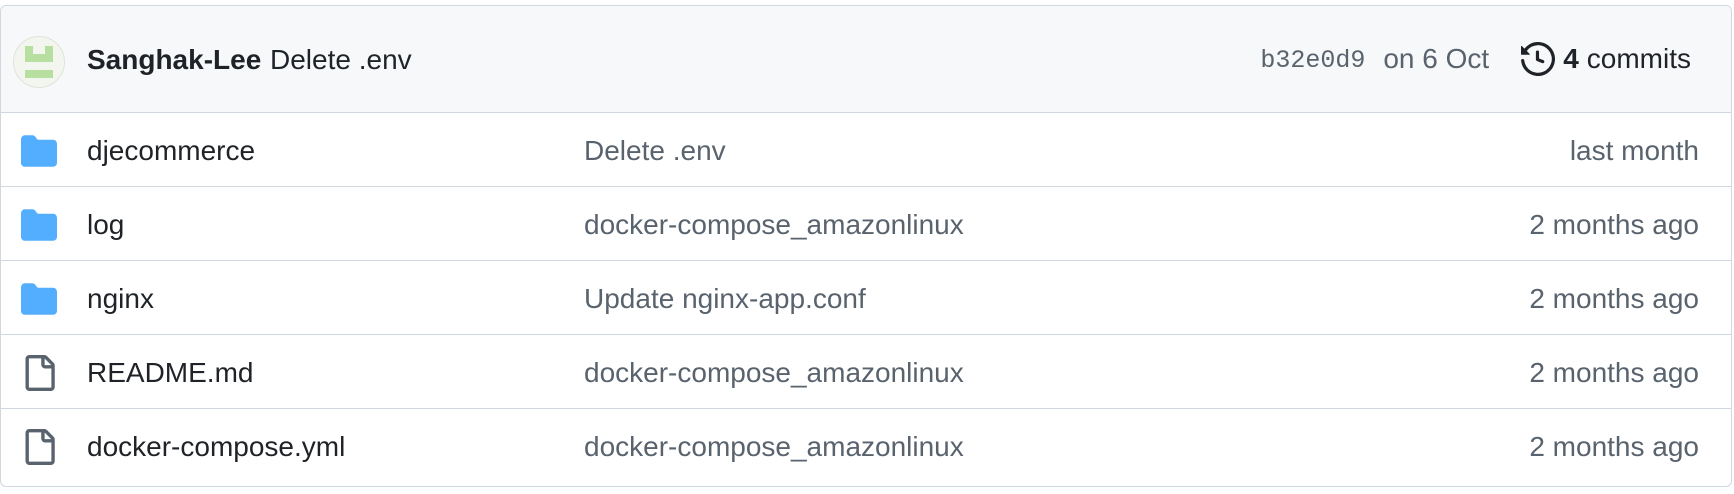 Image resolution: width=1734 pixels, height=494 pixels. What do you see at coordinates (39, 62) in the screenshot?
I see `avatar` at bounding box center [39, 62].